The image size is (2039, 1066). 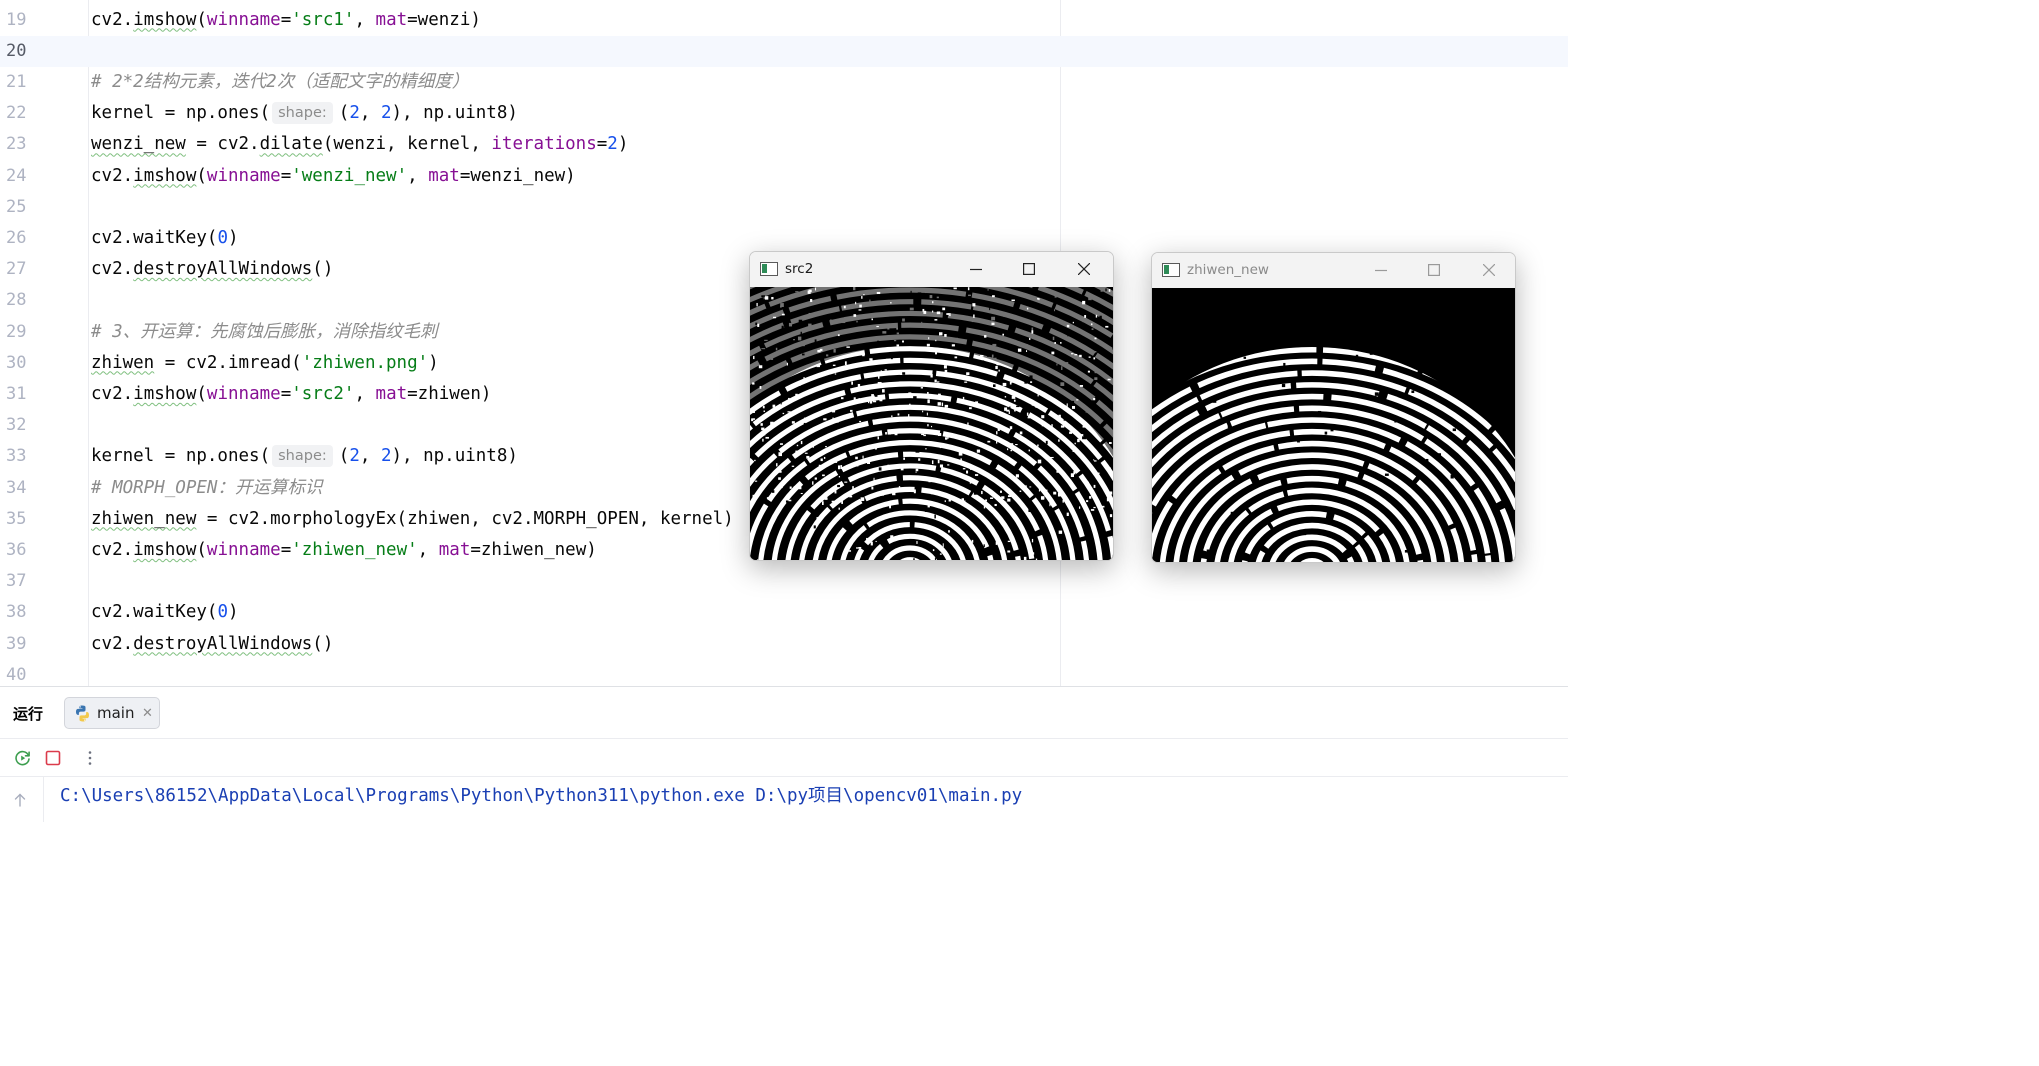 I want to click on run-tab-main: main ✕, so click(x=112, y=713).